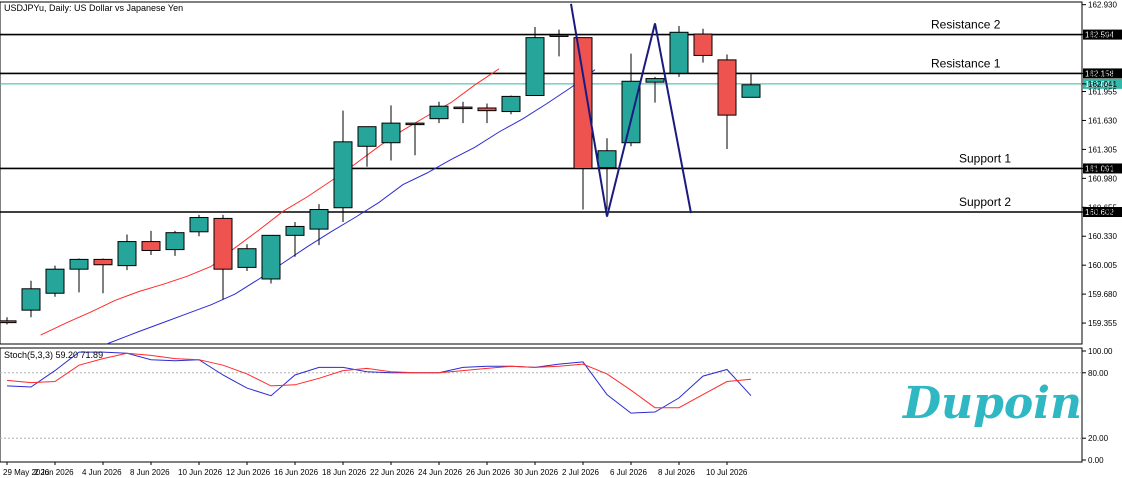  What do you see at coordinates (102, 472) in the screenshot?
I see `time-tick-label: 4 Jun 2026` at bounding box center [102, 472].